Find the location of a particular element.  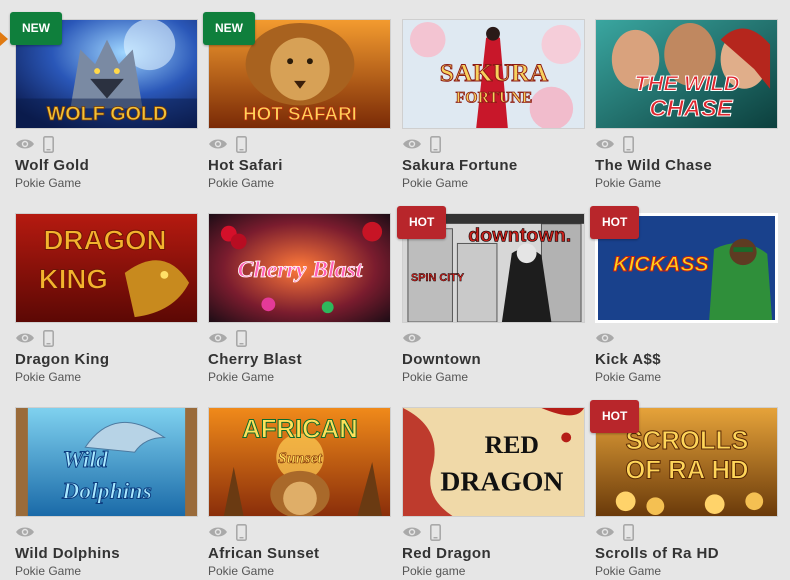

game-thumbnail: SAKURA FORTUNE is located at coordinates (493, 74).